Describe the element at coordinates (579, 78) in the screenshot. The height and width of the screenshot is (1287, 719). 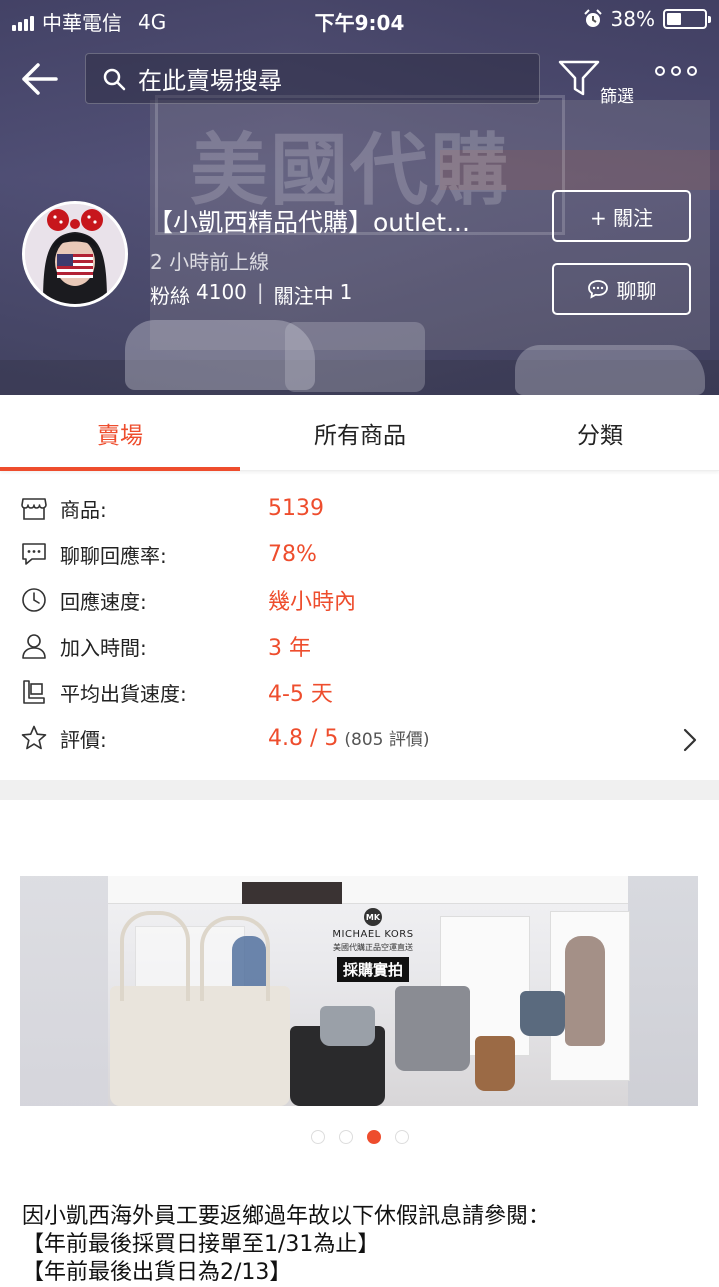
I see `filter-icon` at that location.